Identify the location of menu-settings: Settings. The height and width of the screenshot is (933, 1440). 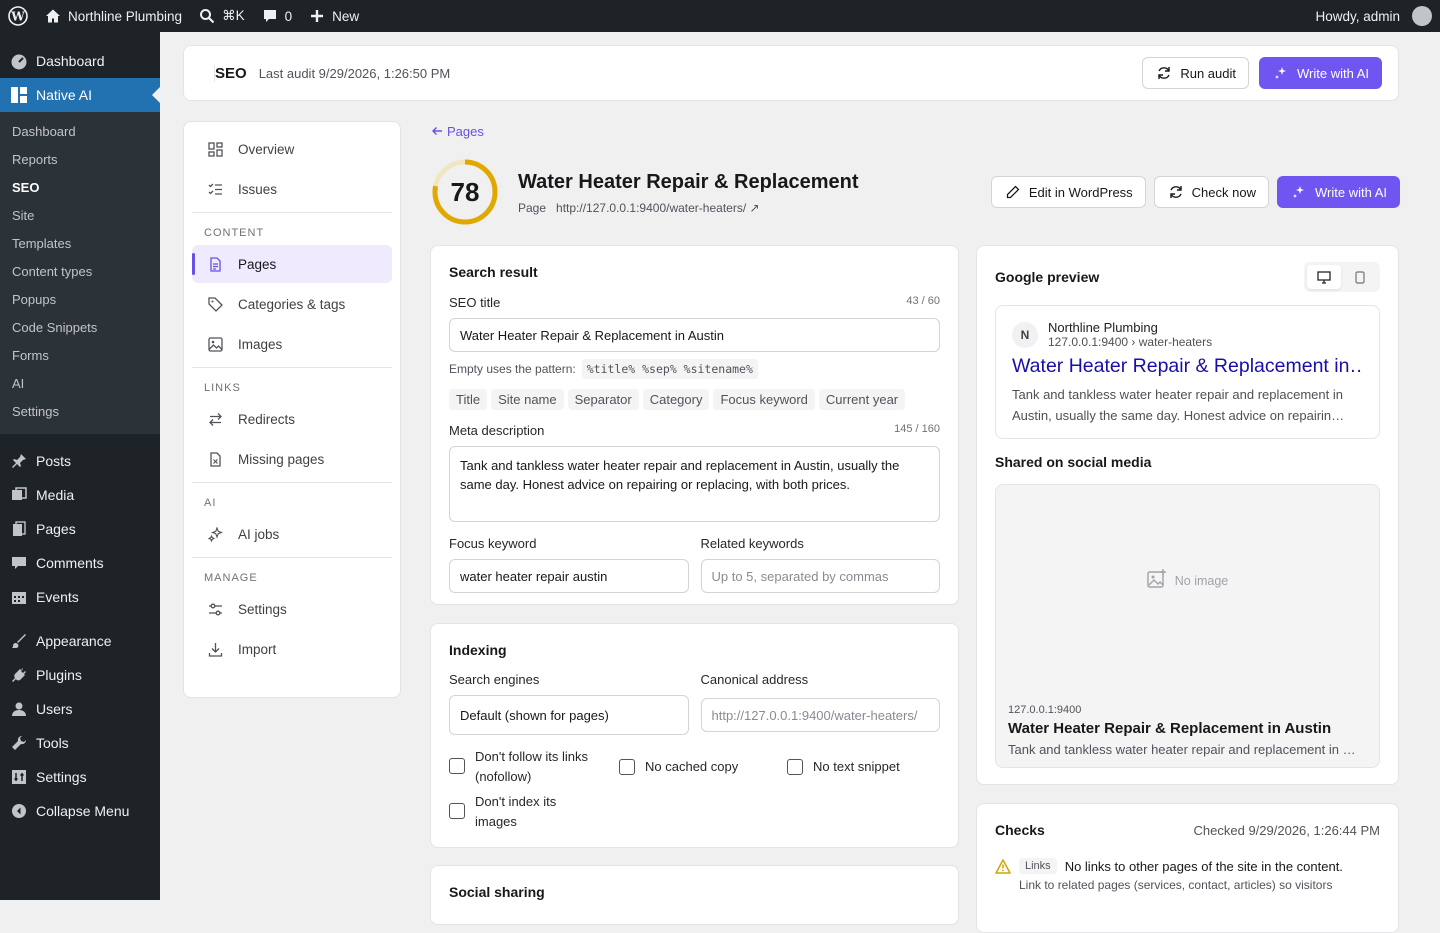
(80, 777).